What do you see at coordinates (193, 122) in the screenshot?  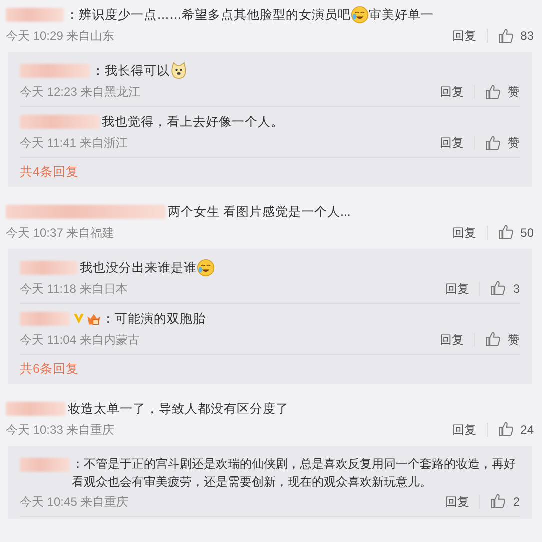 I see `comment-text: 我也觉得，看上去好像一个人。` at bounding box center [193, 122].